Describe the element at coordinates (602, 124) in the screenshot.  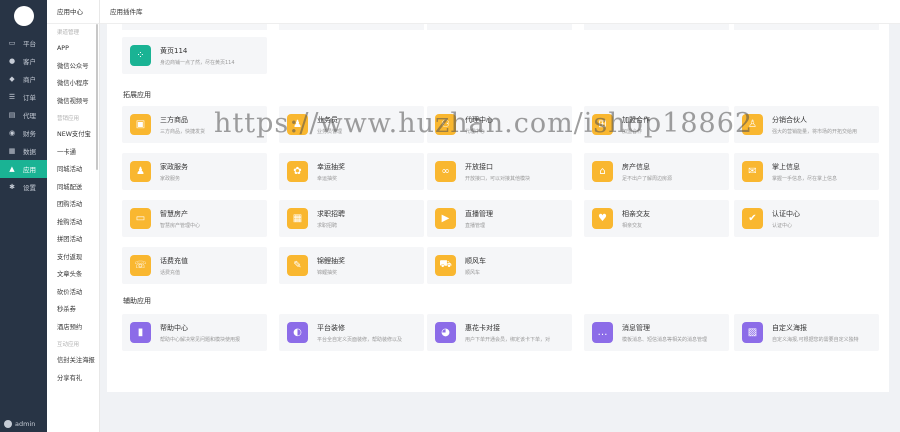
I see `join-icon: ⊞` at that location.